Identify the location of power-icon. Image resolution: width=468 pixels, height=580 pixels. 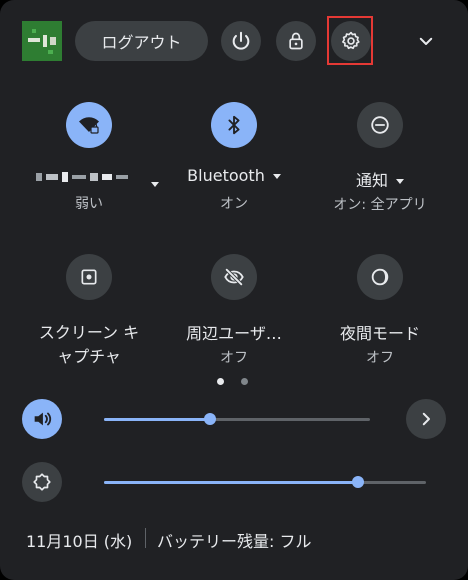
(241, 40).